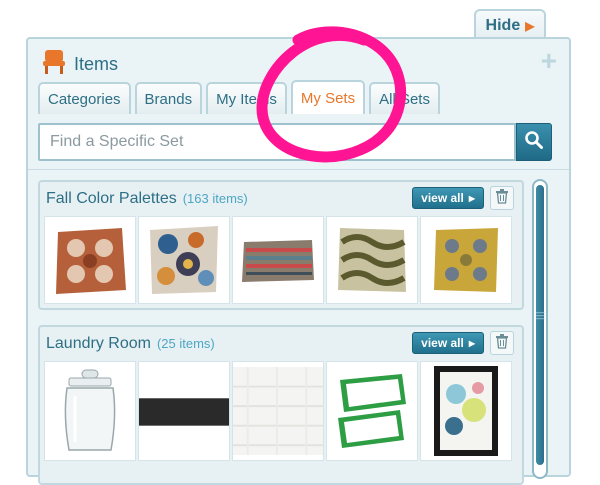 The image size is (600, 485). What do you see at coordinates (184, 411) in the screenshot?
I see `black-shelf-thumbnail` at bounding box center [184, 411].